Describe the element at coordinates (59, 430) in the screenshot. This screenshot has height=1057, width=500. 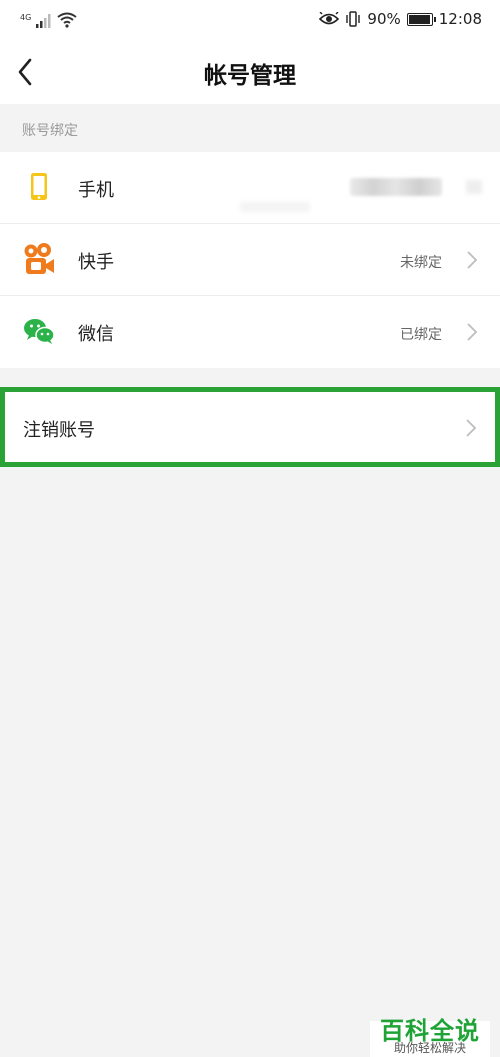
I see `cancel-account-label: 注销账号` at that location.